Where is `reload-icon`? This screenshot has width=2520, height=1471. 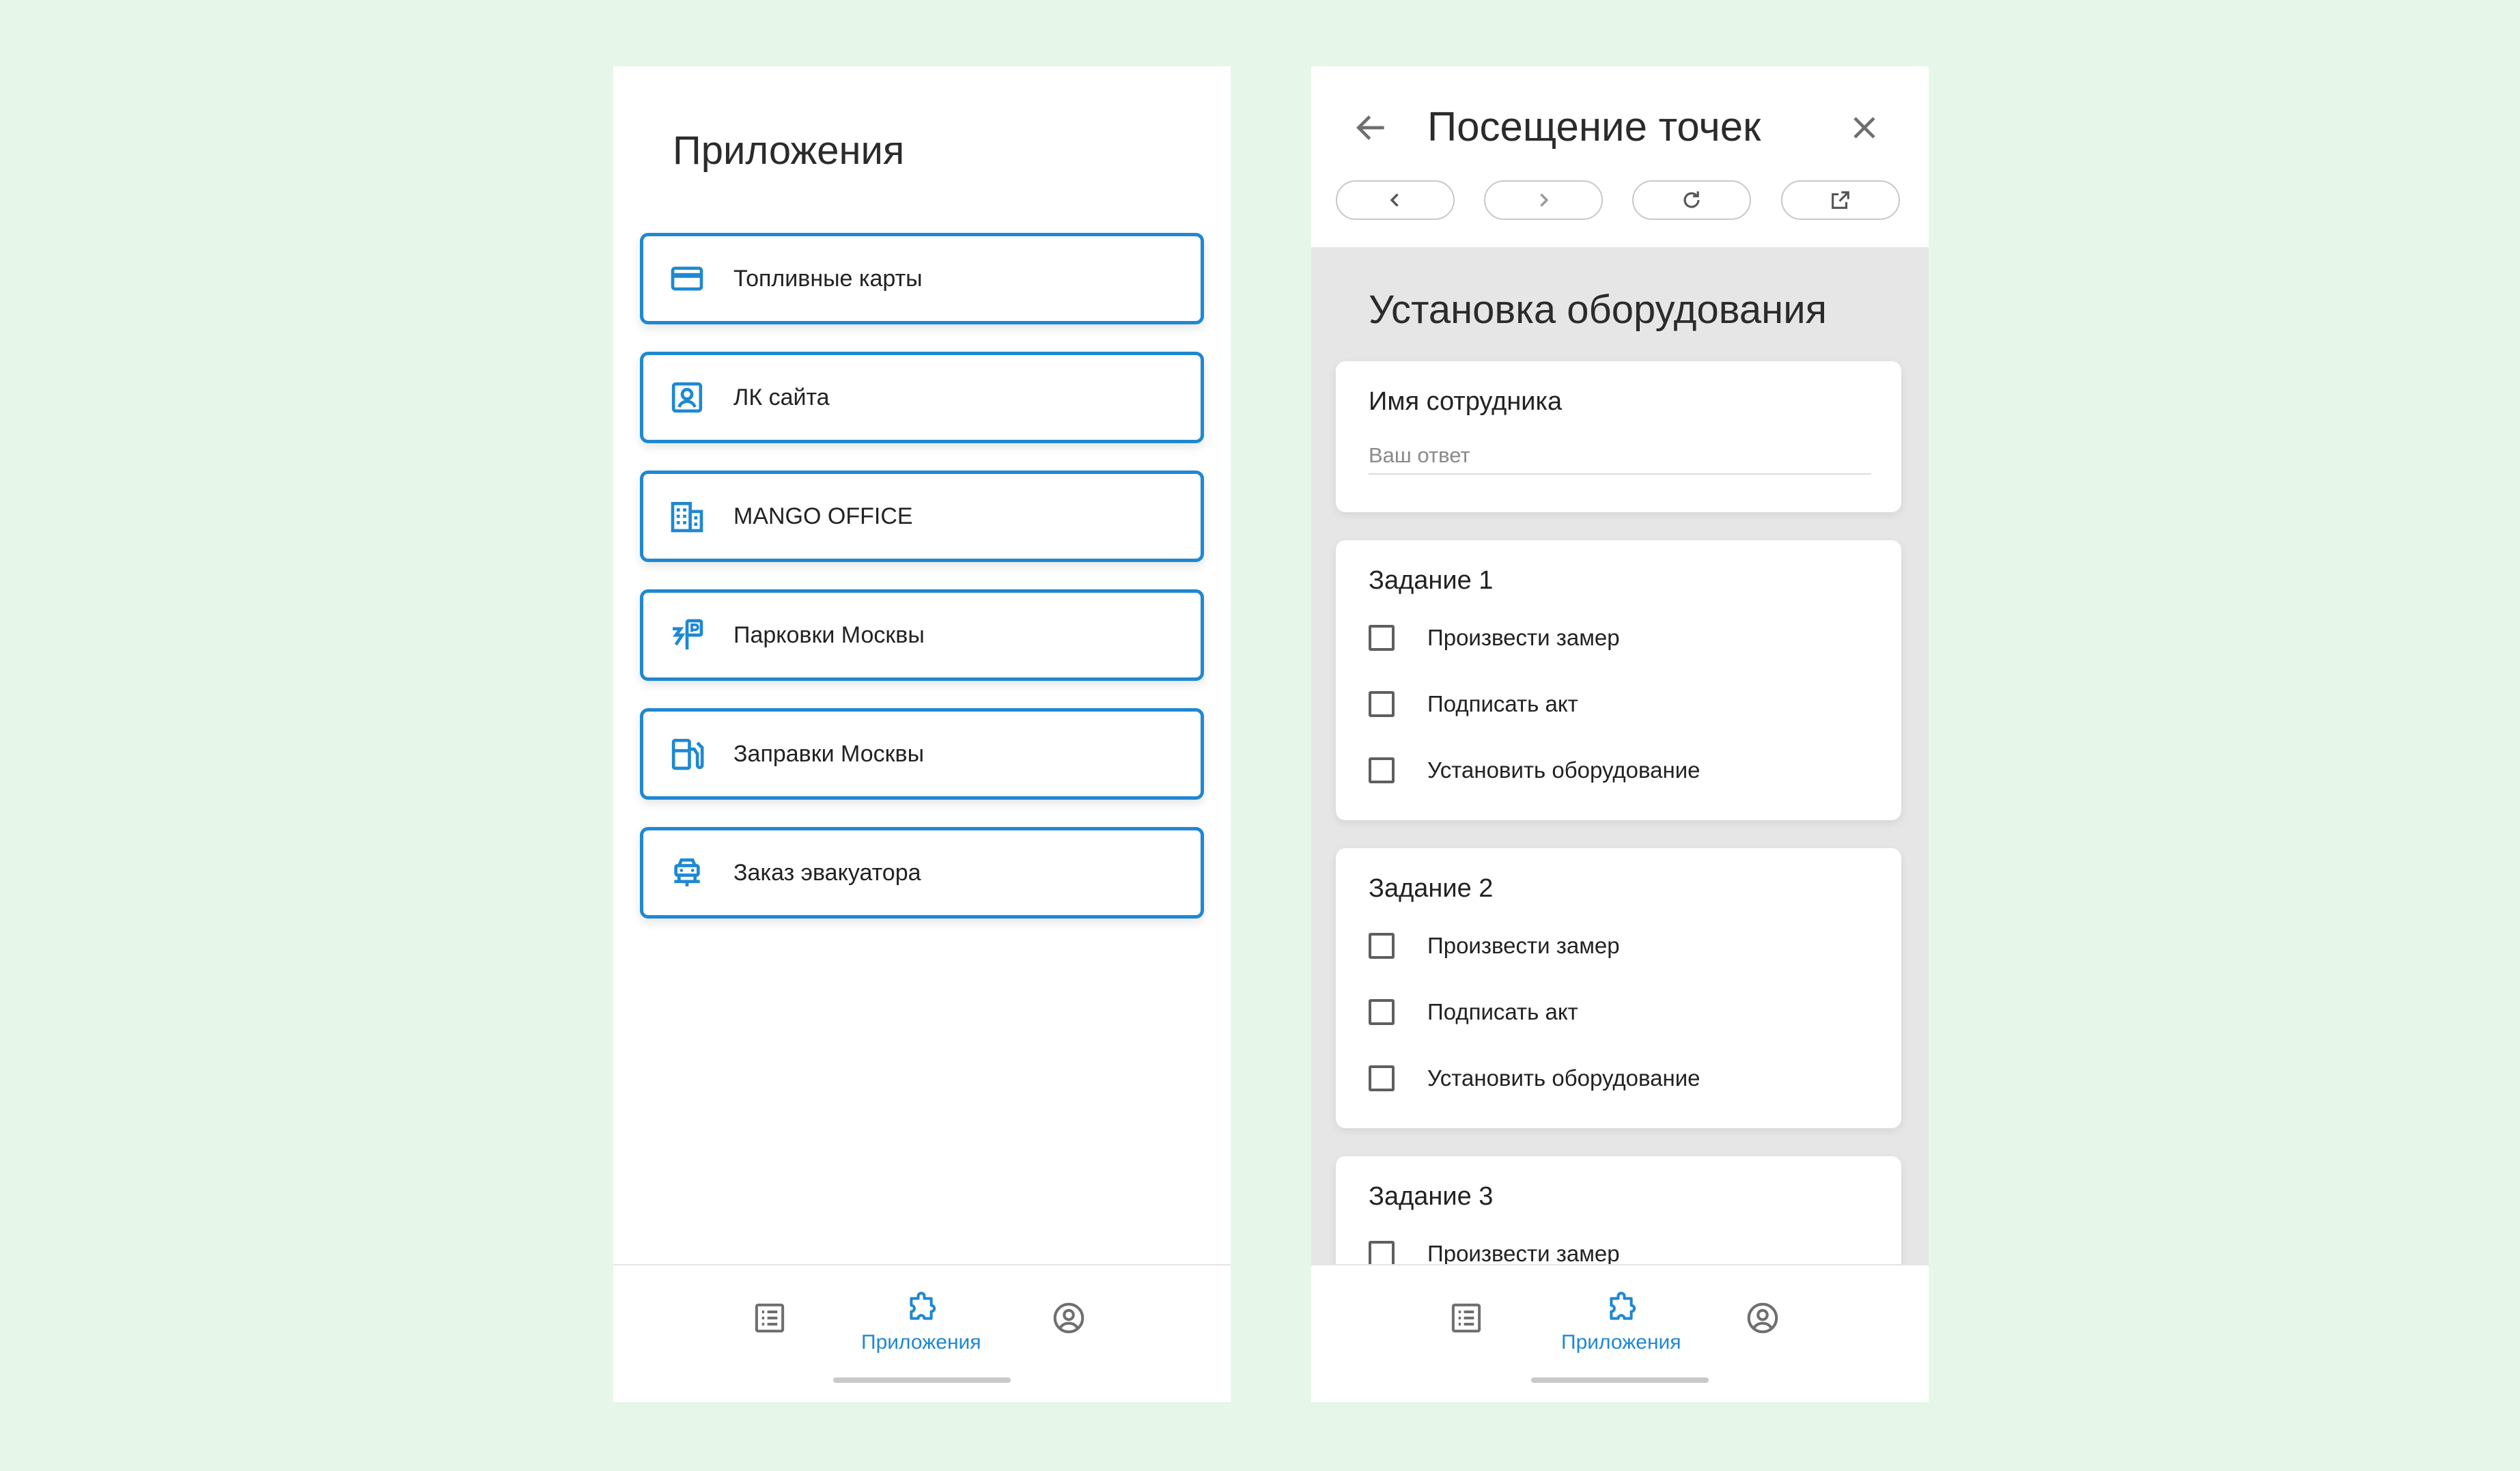
reload-icon is located at coordinates (1692, 199).